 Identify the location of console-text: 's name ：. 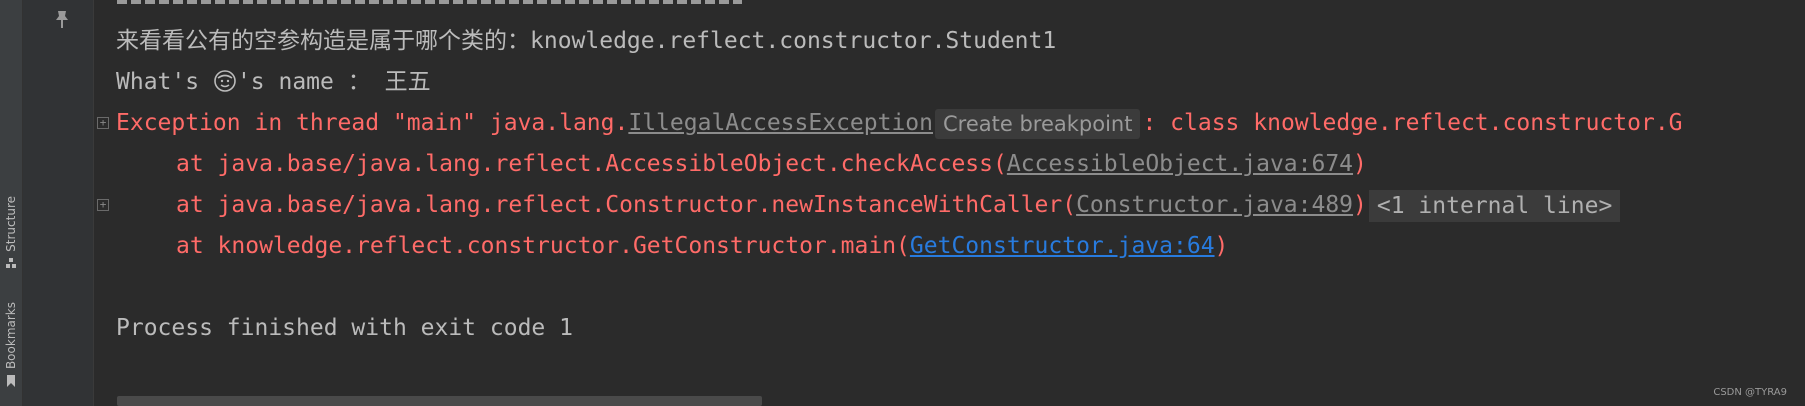
(303, 82).